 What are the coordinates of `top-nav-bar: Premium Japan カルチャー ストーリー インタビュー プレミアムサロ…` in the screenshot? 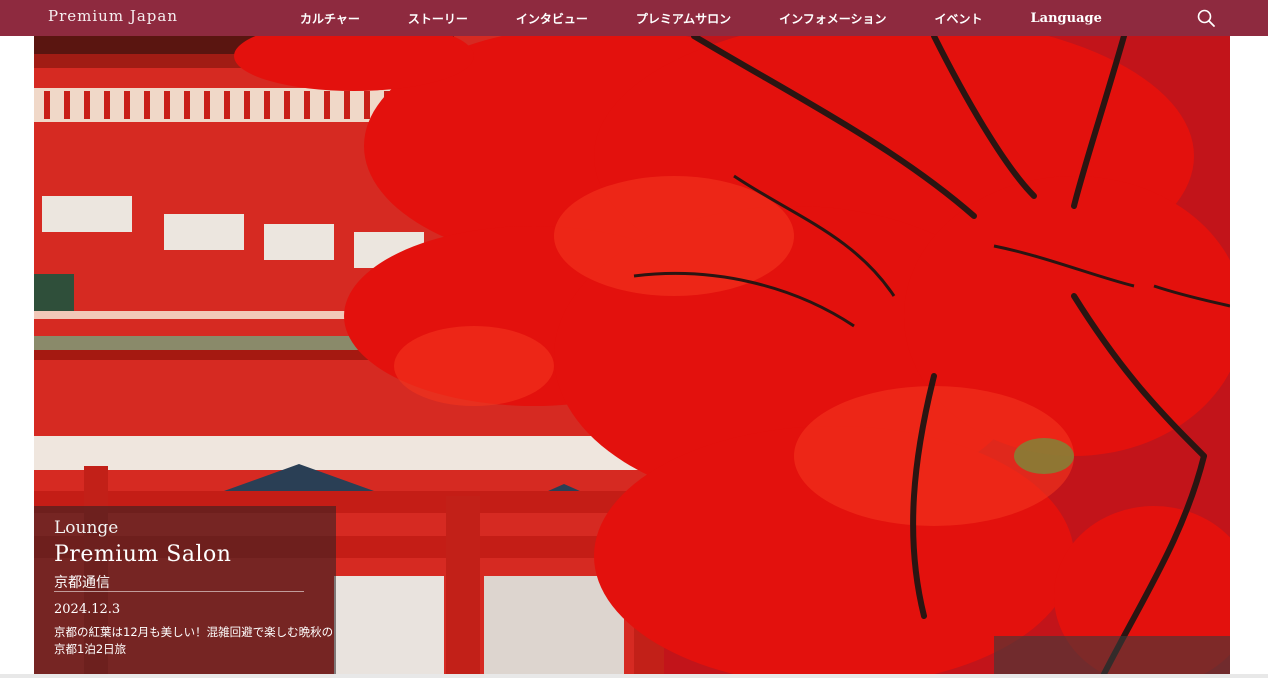 It's located at (634, 18).